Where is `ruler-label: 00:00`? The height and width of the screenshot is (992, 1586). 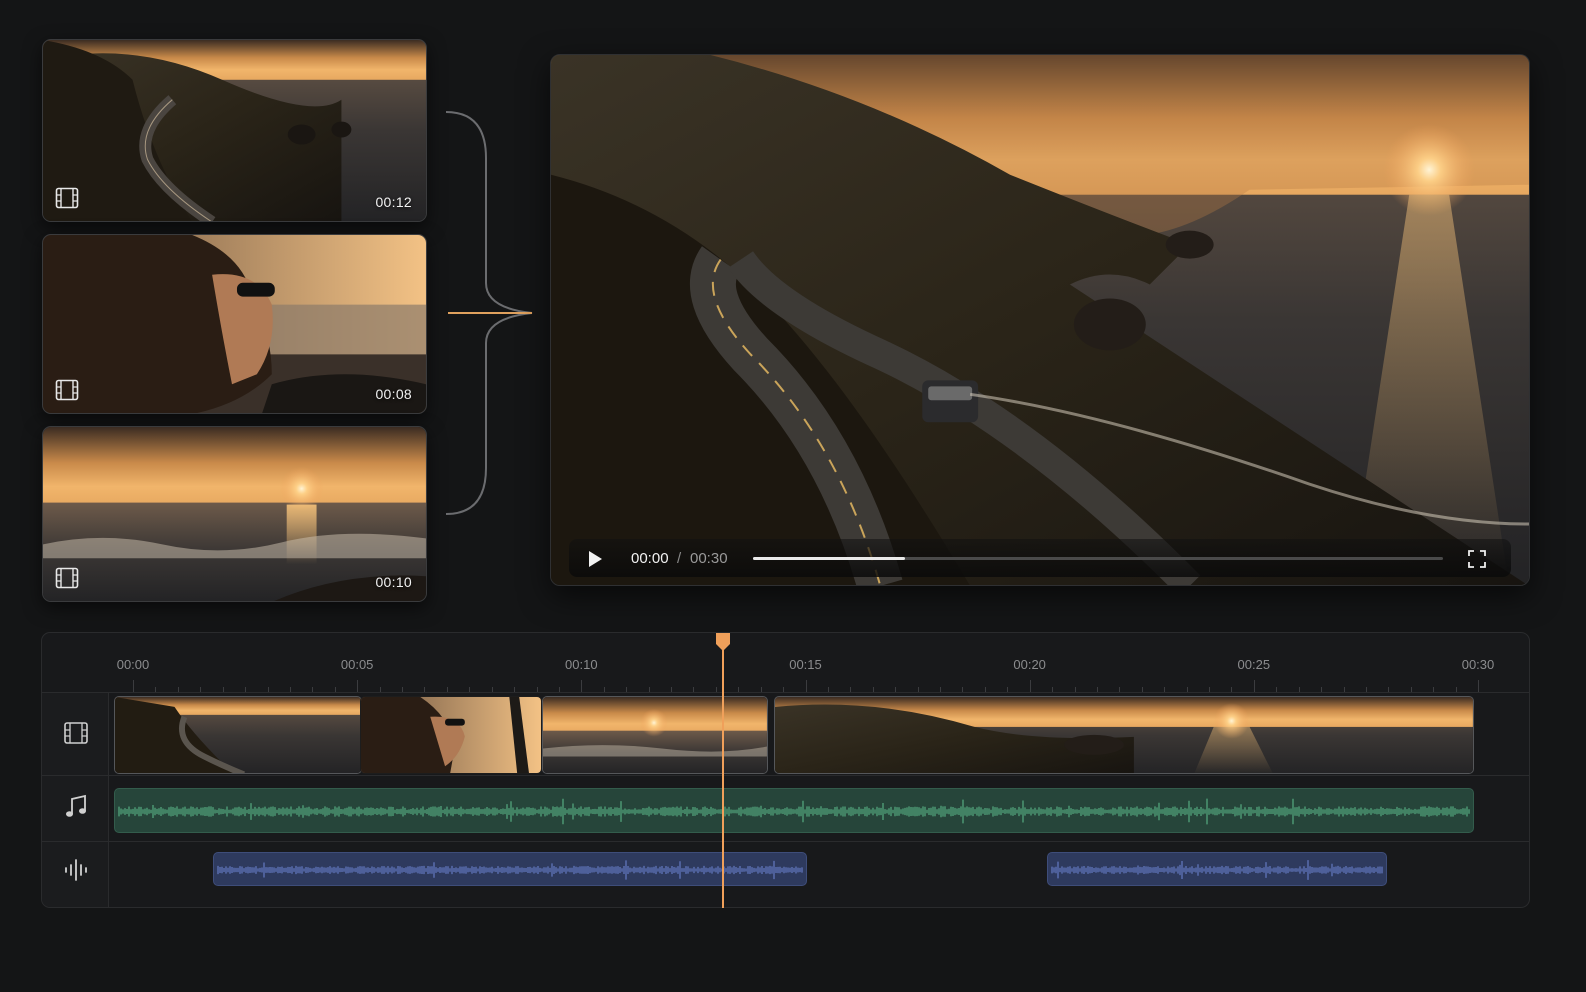 ruler-label: 00:00 is located at coordinates (133, 664).